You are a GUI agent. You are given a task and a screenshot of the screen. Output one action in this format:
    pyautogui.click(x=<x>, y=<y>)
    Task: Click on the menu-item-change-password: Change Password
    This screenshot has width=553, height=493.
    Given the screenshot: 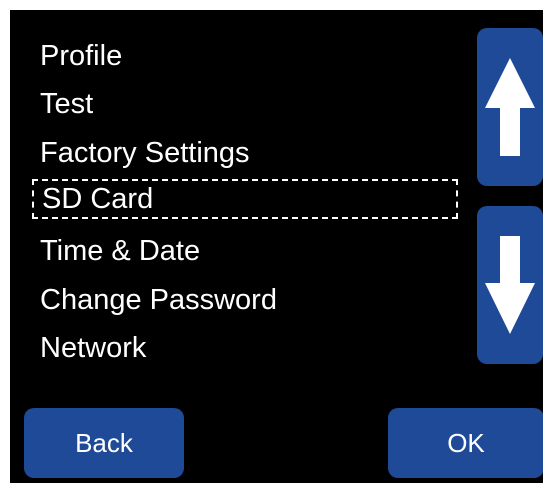 What is the action you would take?
    pyautogui.click(x=158, y=300)
    